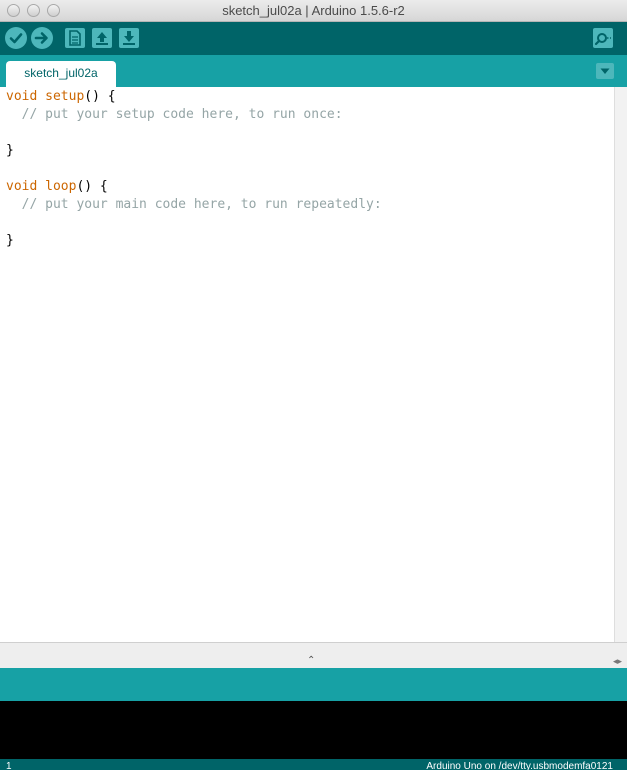 This screenshot has width=627, height=770. I want to click on console-output, so click(313, 730).